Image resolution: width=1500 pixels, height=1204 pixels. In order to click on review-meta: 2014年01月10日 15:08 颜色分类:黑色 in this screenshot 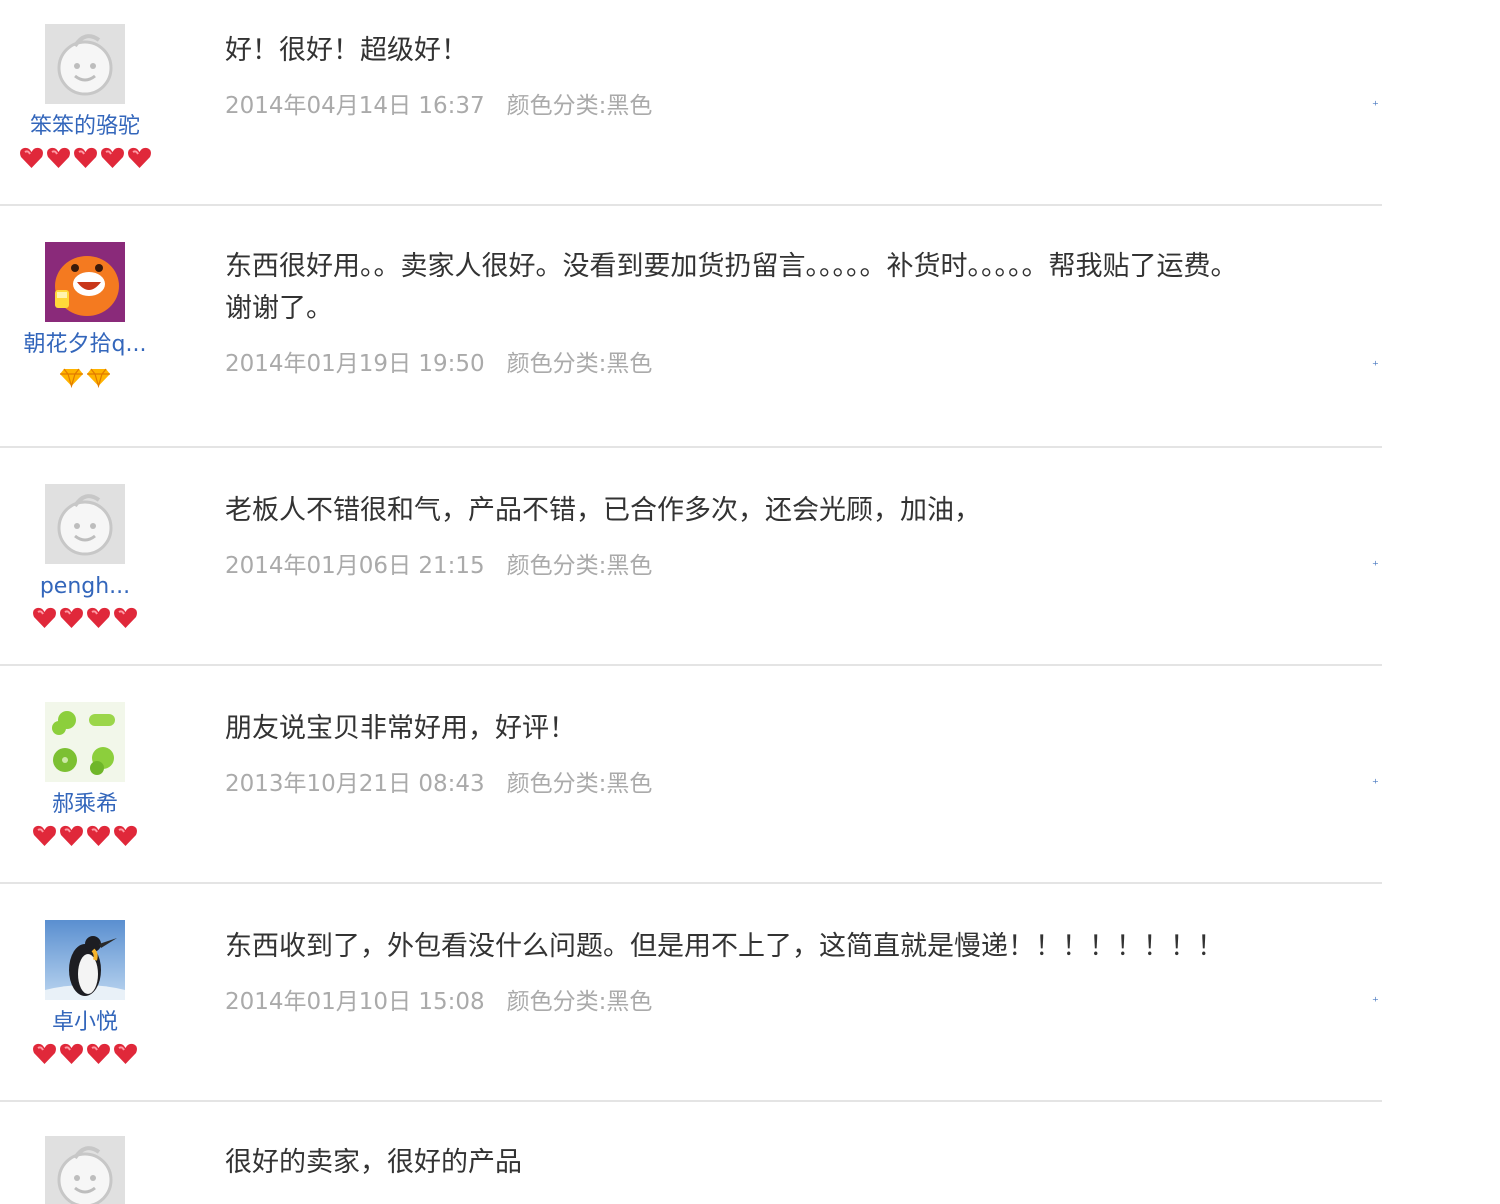, I will do `click(803, 999)`.